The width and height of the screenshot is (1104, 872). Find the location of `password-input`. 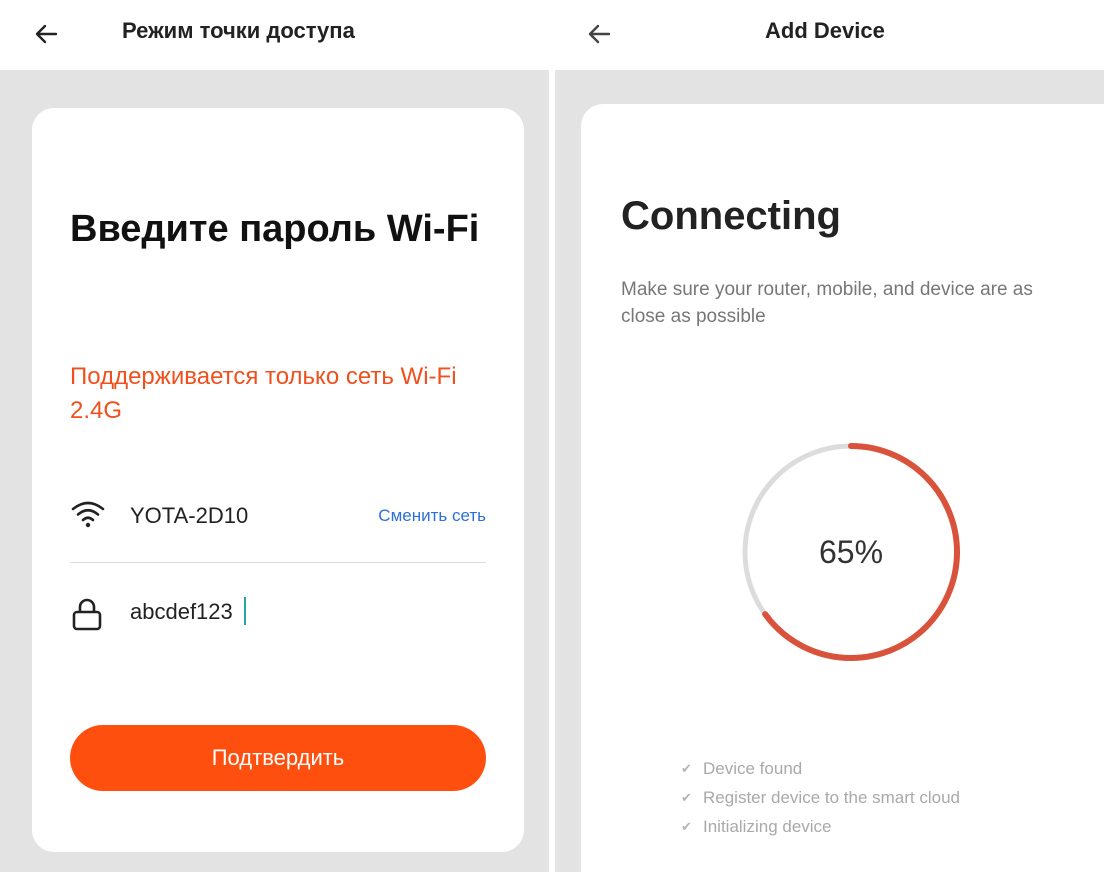

password-input is located at coordinates (300, 612).